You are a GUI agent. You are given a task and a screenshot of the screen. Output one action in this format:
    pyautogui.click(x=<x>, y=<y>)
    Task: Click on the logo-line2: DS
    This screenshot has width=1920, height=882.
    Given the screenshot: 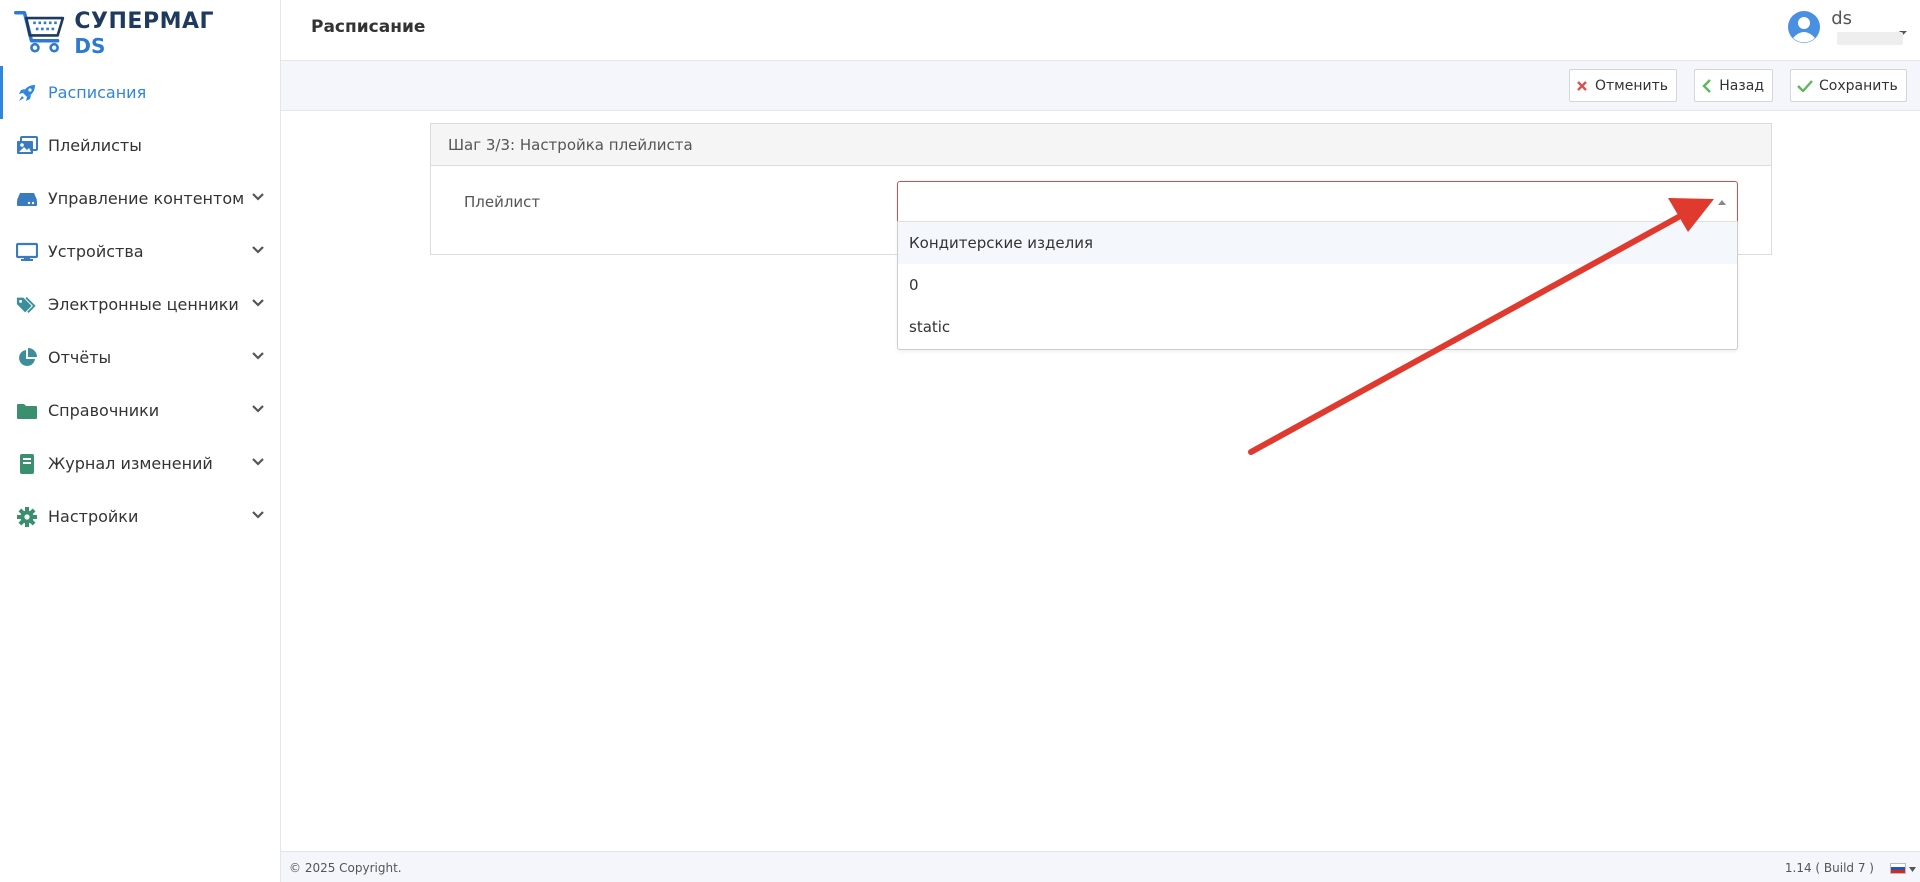 What is the action you would take?
    pyautogui.click(x=90, y=46)
    